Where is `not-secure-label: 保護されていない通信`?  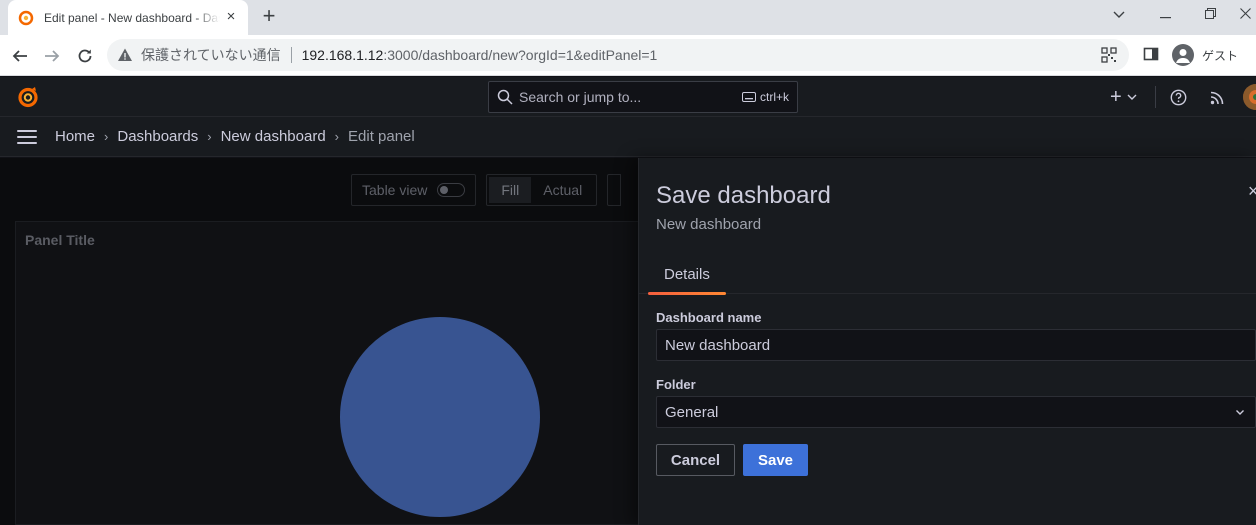
not-secure-label: 保護されていない通信 is located at coordinates (211, 55).